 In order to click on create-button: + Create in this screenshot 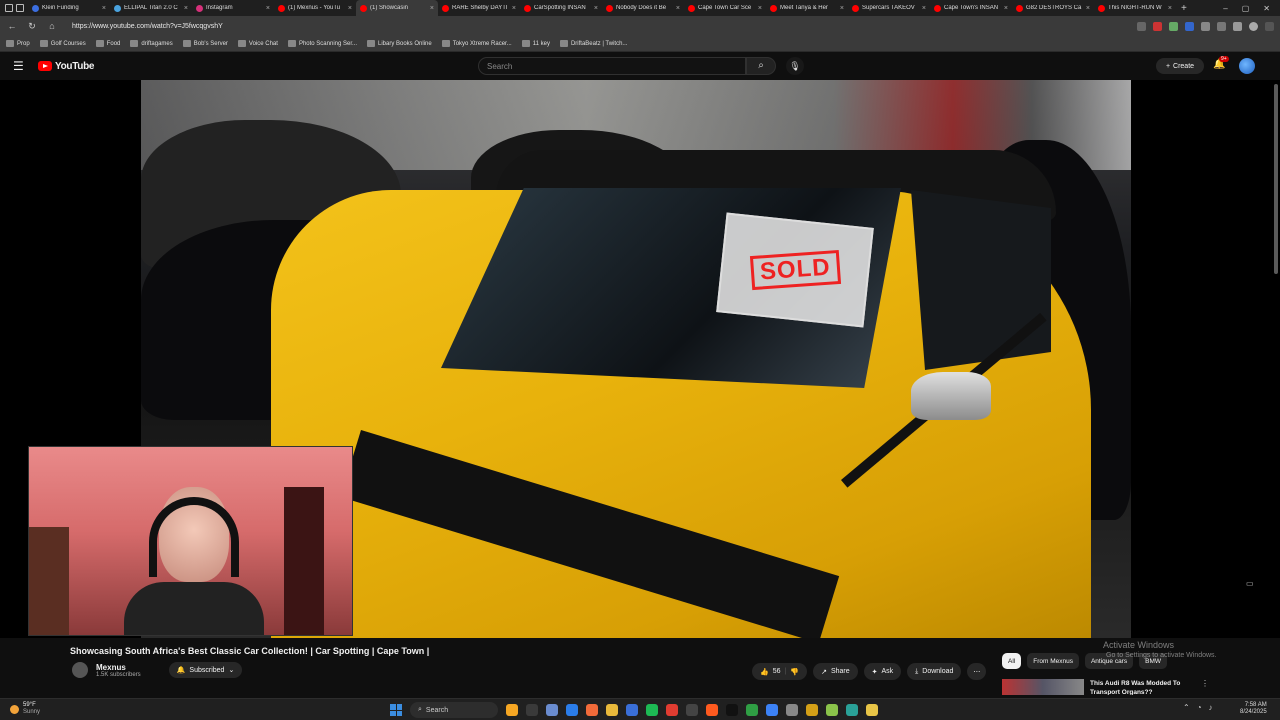, I will do `click(1180, 66)`.